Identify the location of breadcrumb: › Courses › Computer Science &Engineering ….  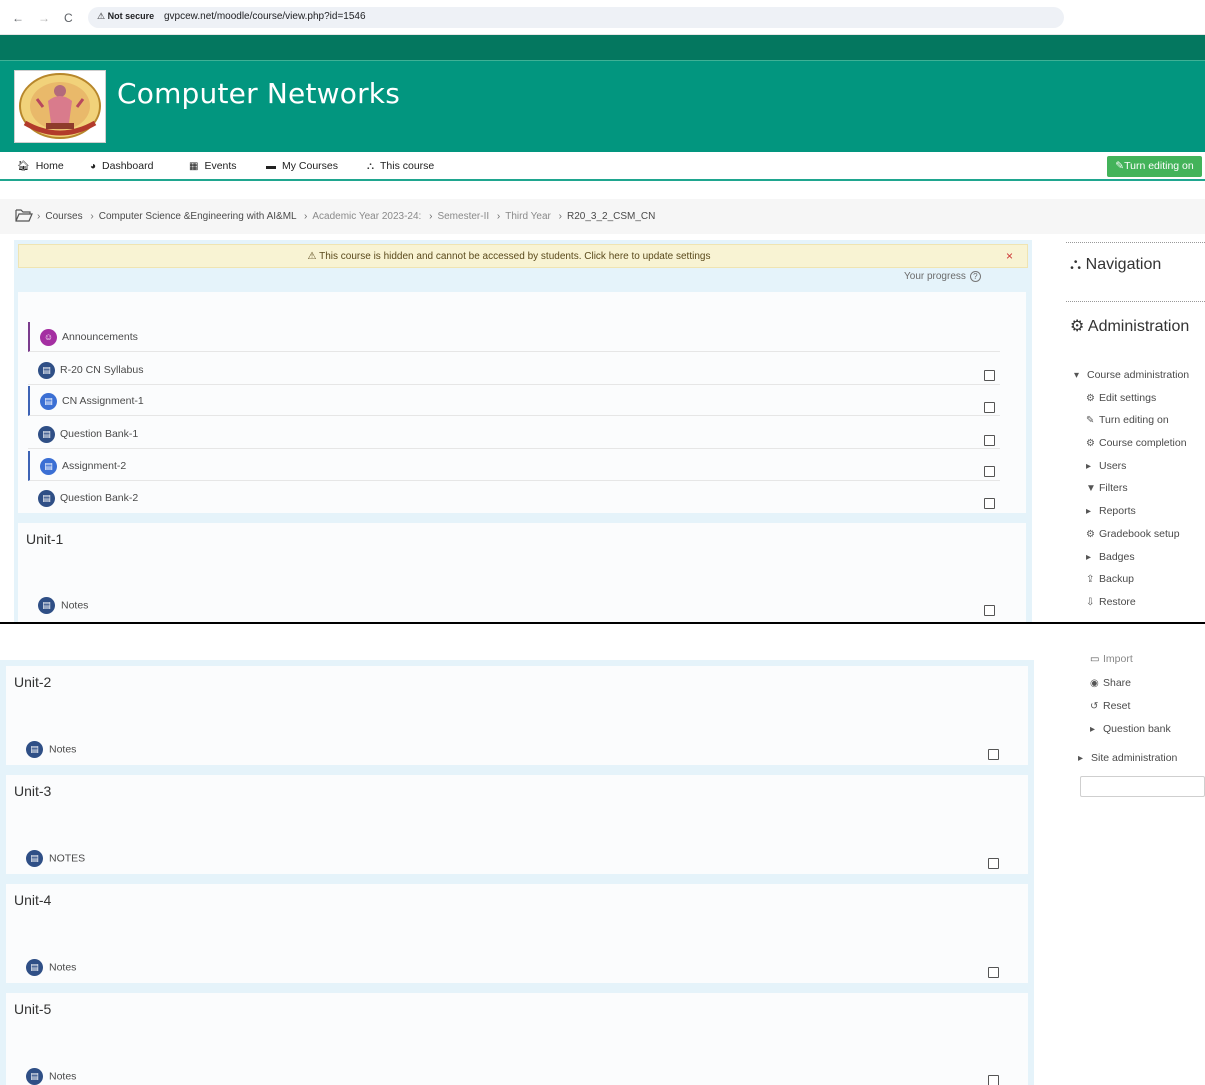
(602, 216).